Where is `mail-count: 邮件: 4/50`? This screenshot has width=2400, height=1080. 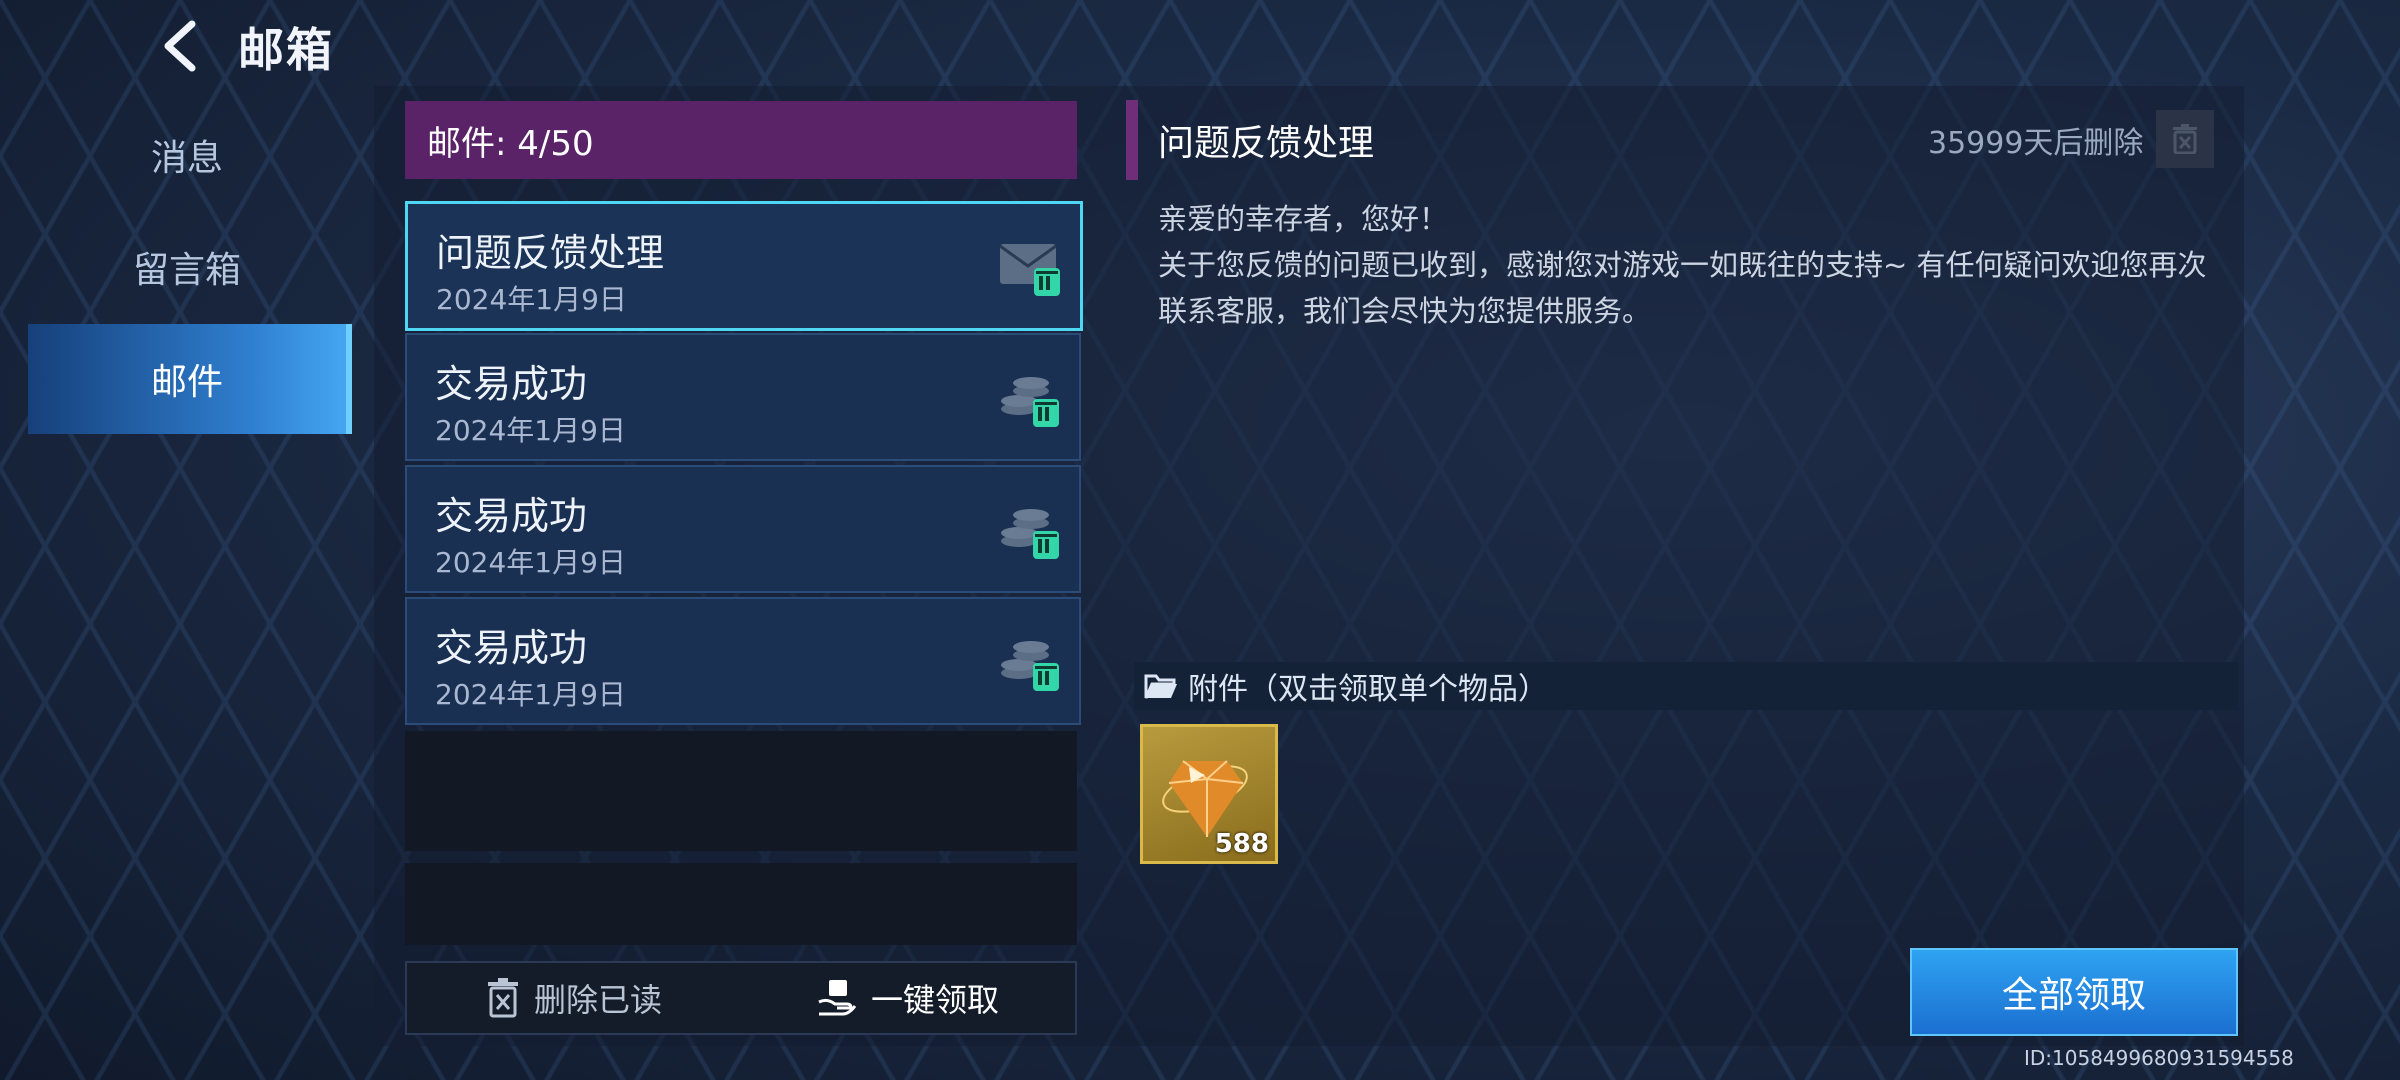
mail-count: 邮件: 4/50 is located at coordinates (510, 143).